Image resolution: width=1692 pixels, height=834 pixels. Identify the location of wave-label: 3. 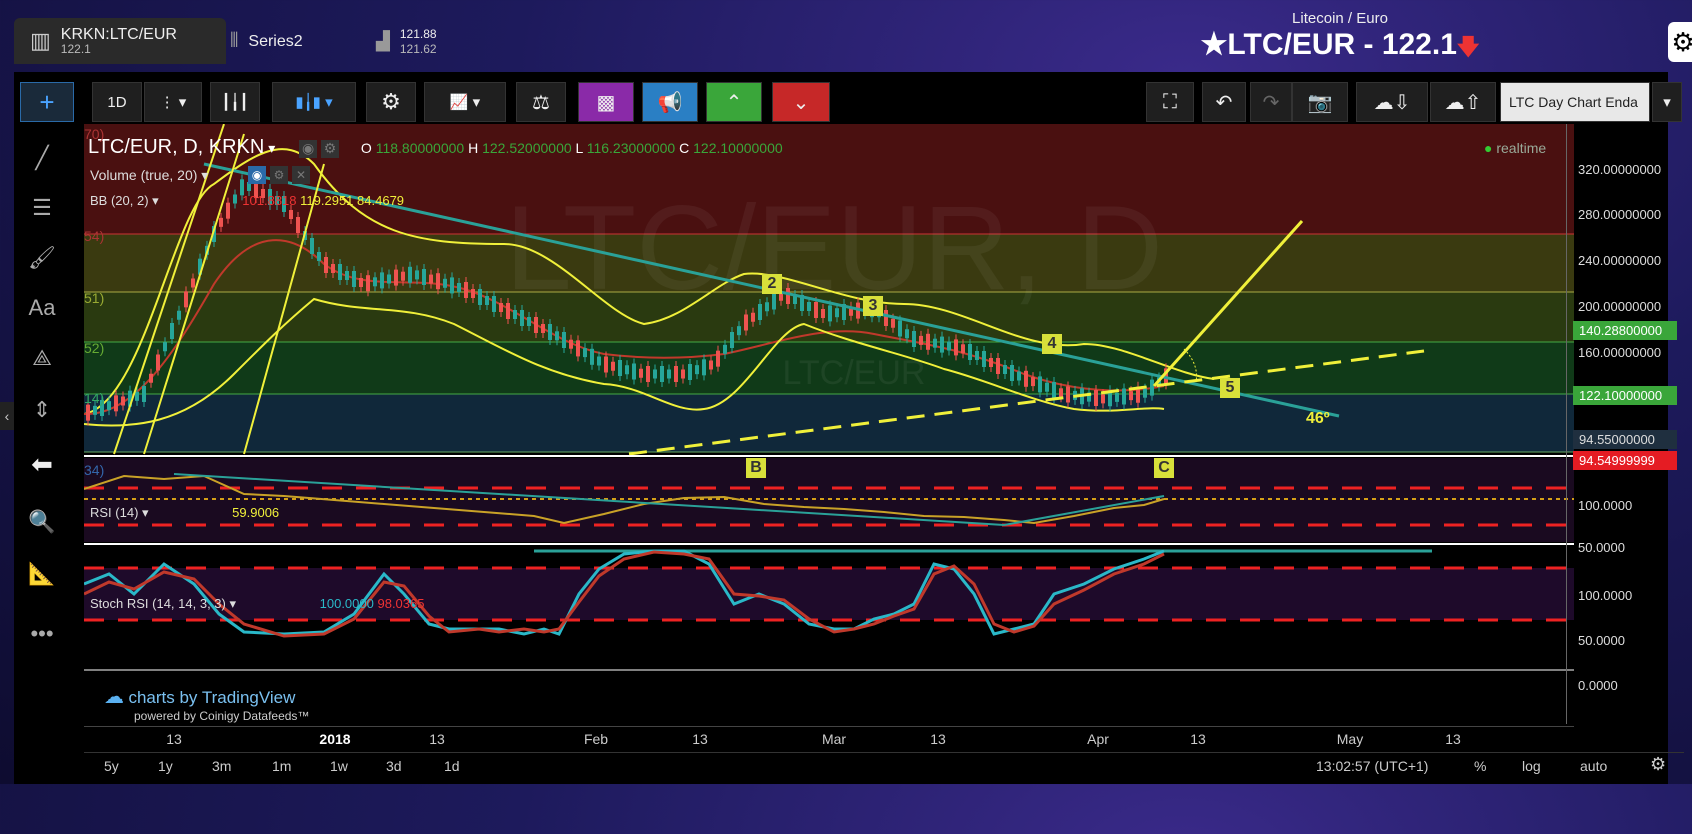
(873, 306).